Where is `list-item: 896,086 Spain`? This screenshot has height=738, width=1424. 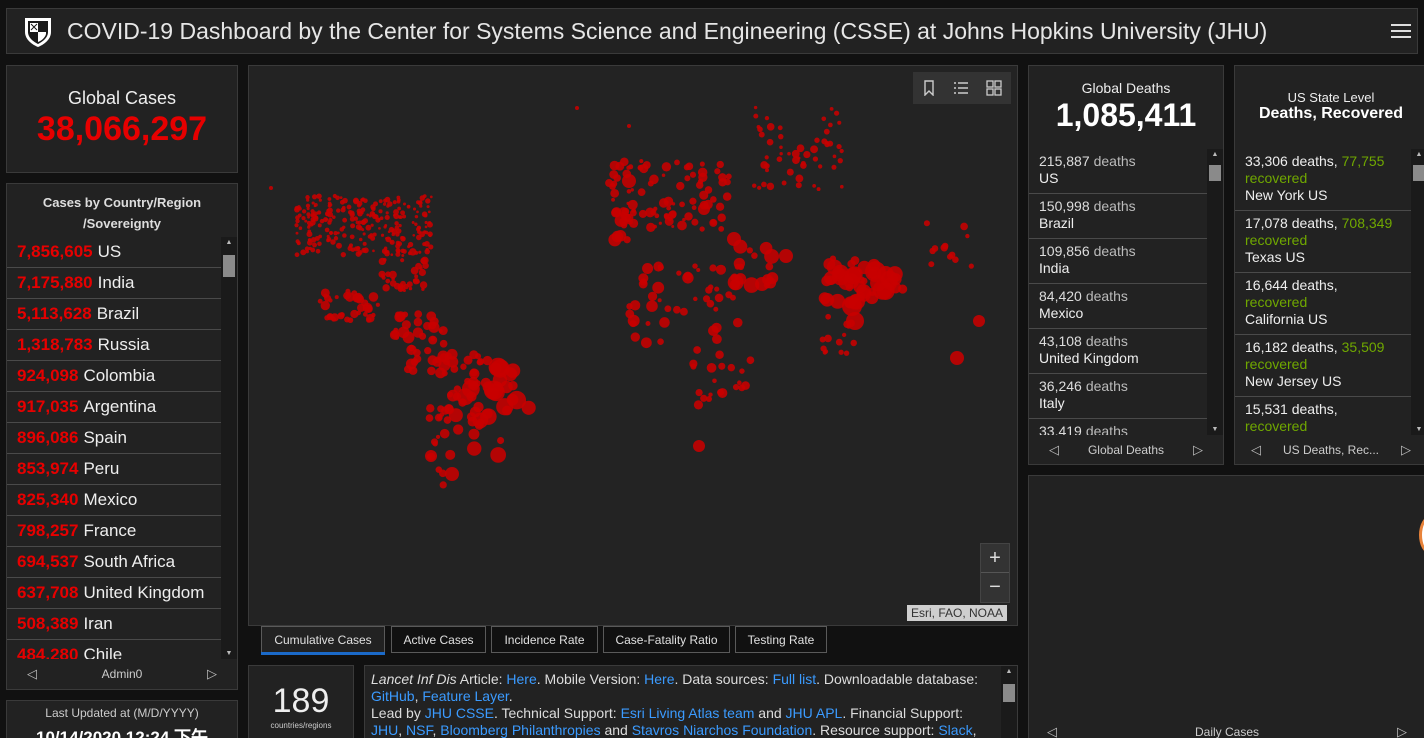 list-item: 896,086 Spain is located at coordinates (114, 438).